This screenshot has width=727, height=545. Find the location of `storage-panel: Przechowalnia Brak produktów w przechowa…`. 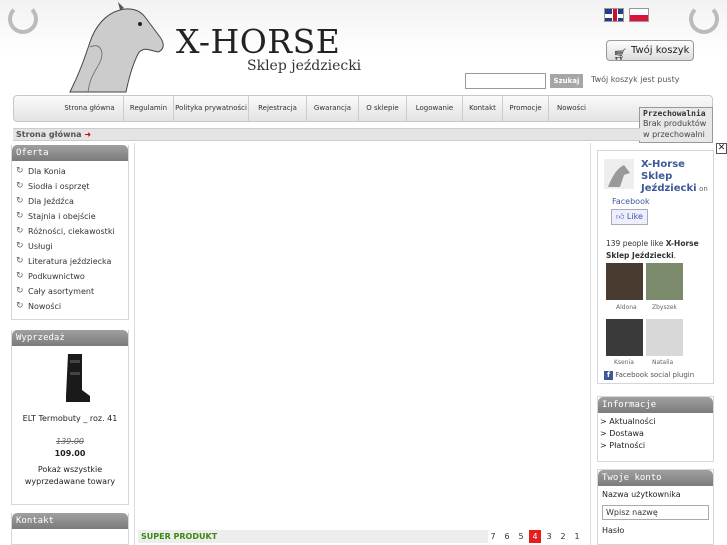

storage-panel: Przechowalnia Brak produktów w przechowa… is located at coordinates (676, 125).